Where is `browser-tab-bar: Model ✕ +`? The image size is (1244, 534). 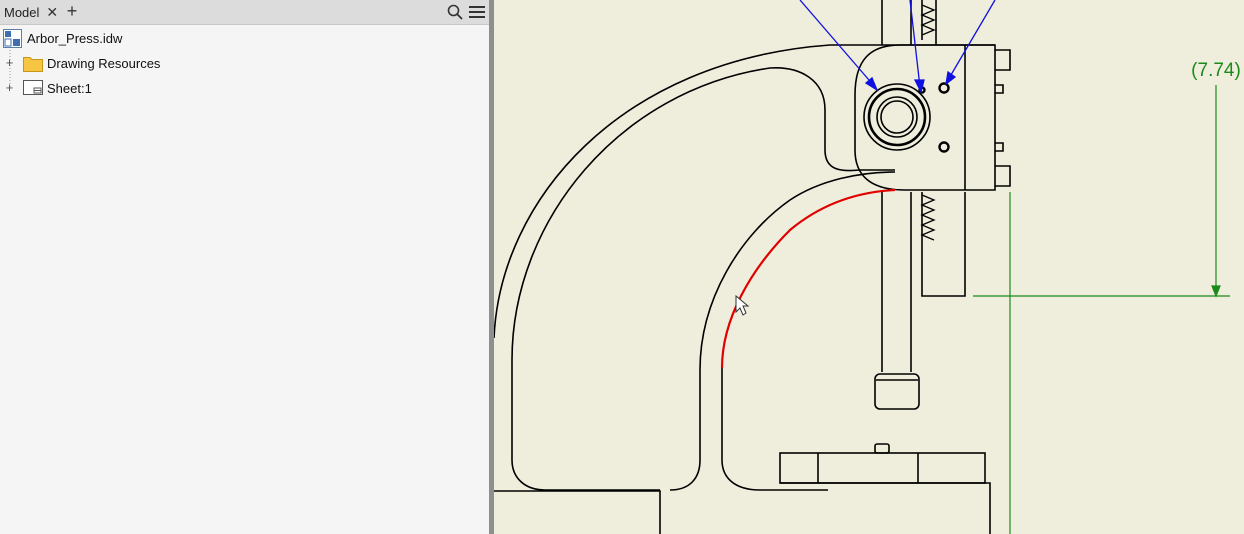
browser-tab-bar: Model ✕ + is located at coordinates (244, 12).